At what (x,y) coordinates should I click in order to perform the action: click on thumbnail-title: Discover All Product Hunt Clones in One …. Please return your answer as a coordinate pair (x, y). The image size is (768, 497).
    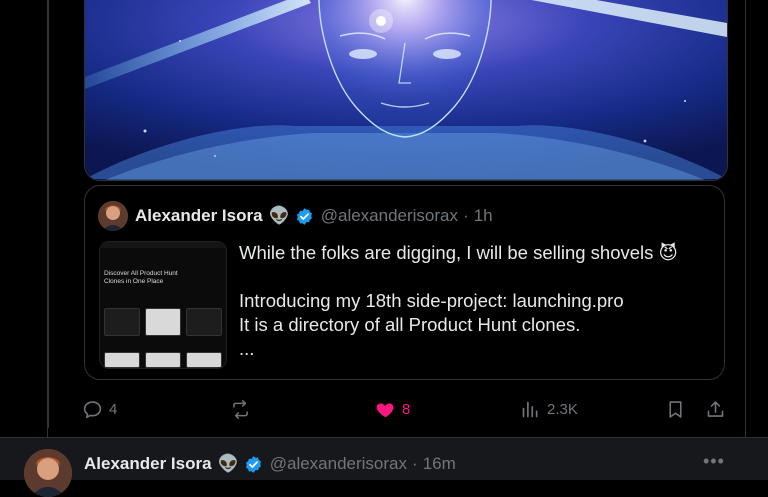
    Looking at the image, I should click on (141, 277).